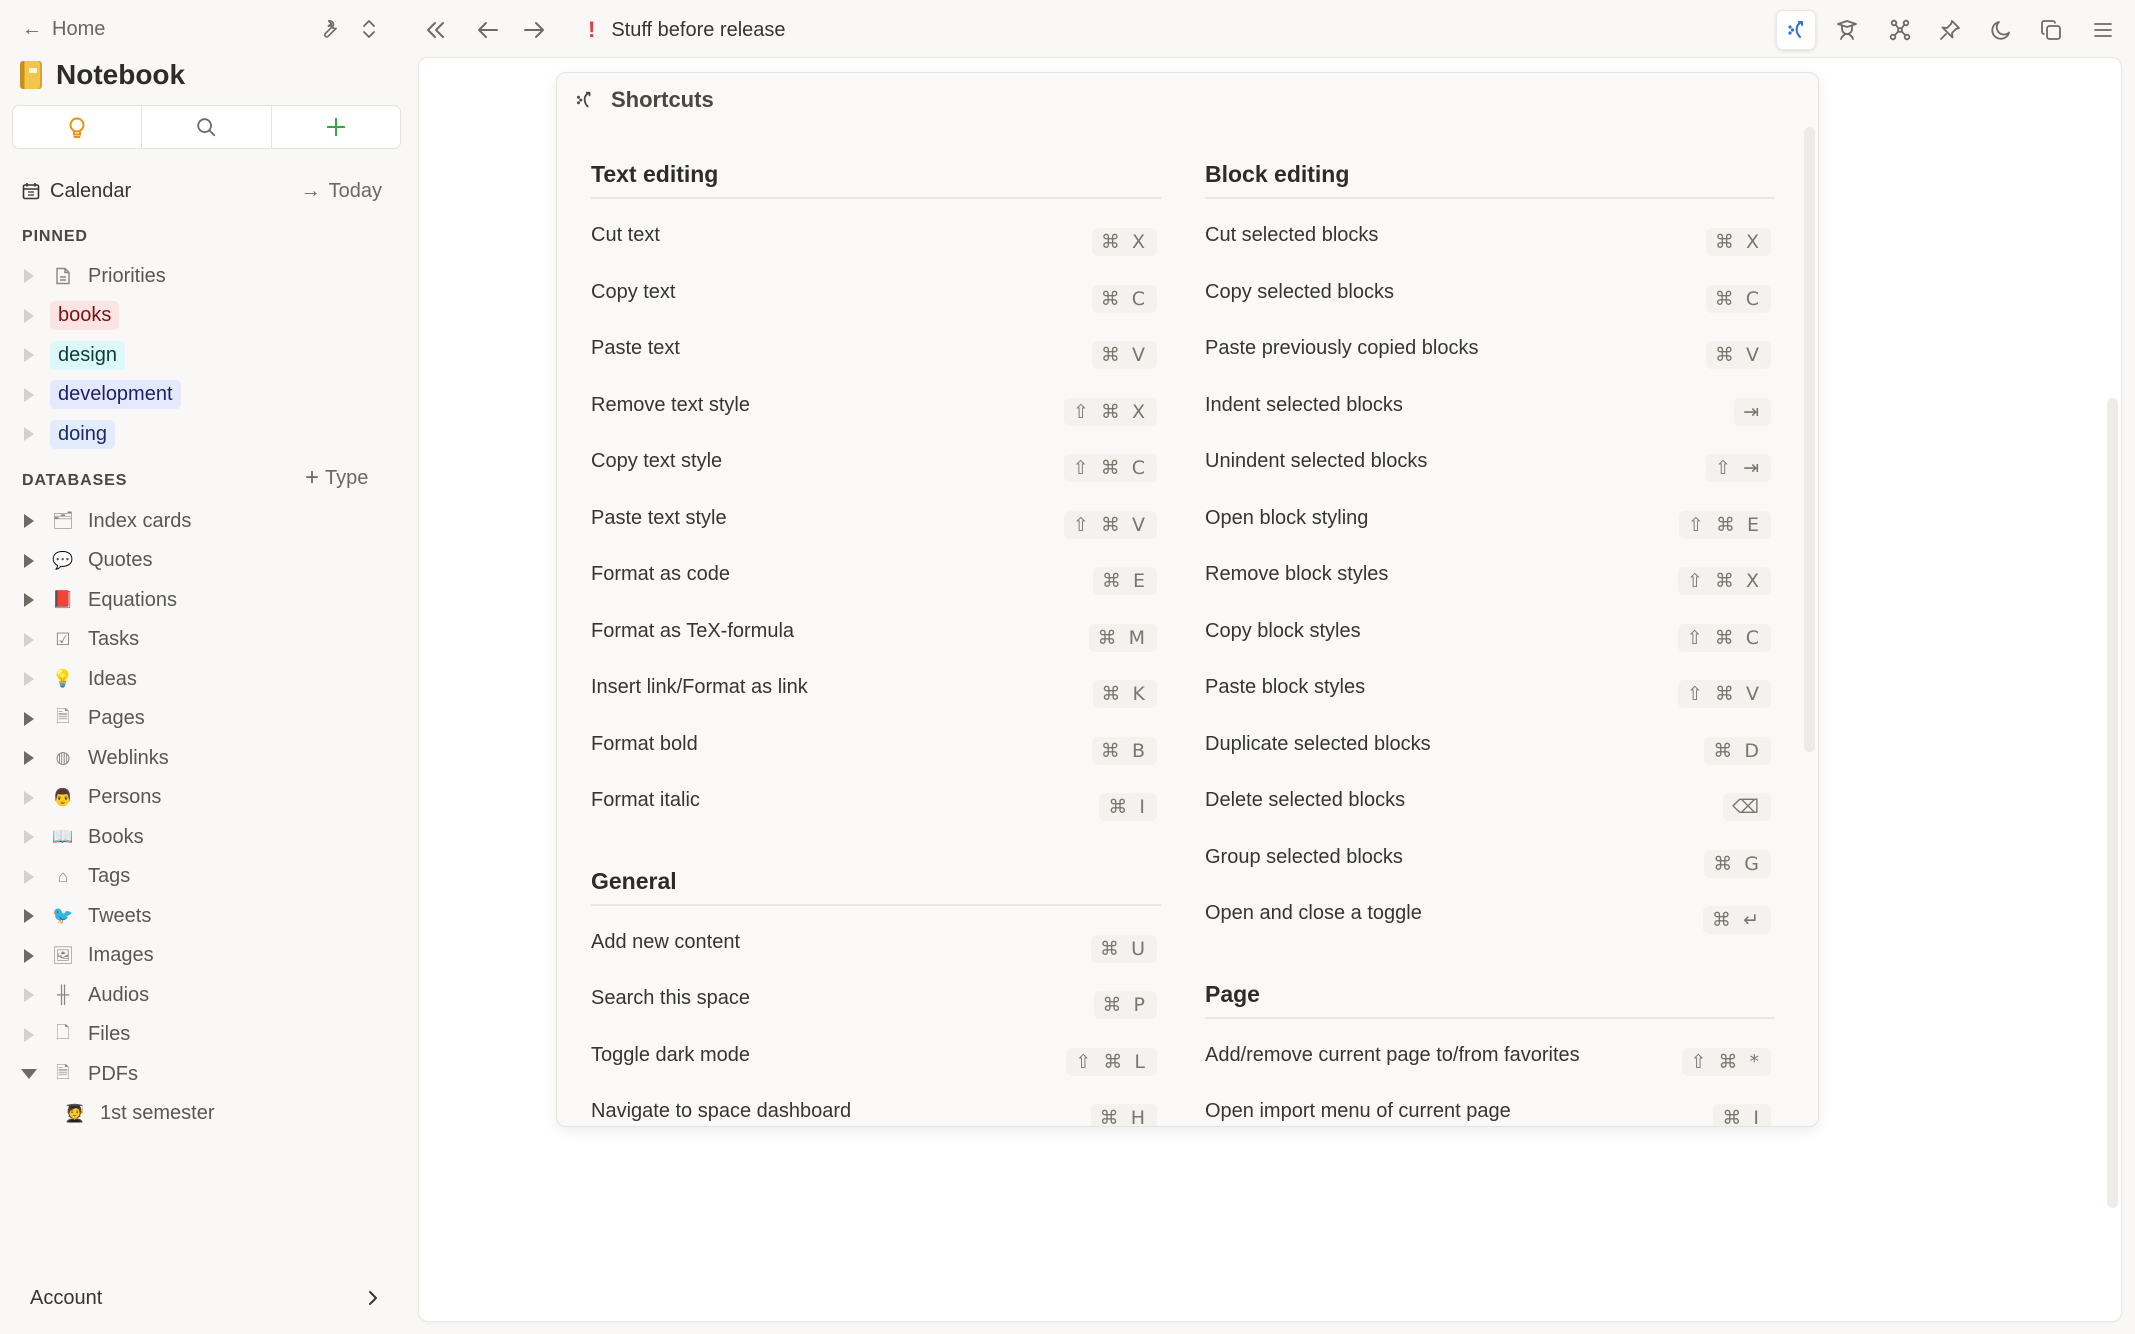 The height and width of the screenshot is (1334, 2135). I want to click on shortcut-label: Format as code, so click(660, 574).